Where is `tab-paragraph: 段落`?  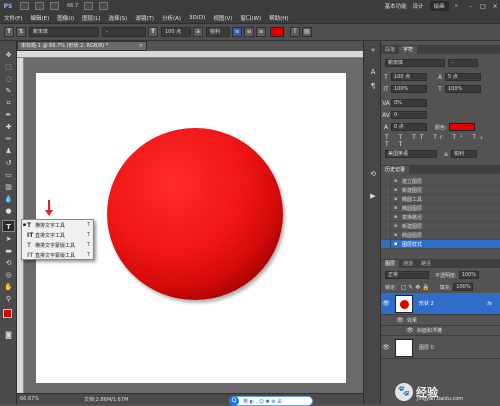
tab-paragraph: 段落 is located at coordinates (390, 50).